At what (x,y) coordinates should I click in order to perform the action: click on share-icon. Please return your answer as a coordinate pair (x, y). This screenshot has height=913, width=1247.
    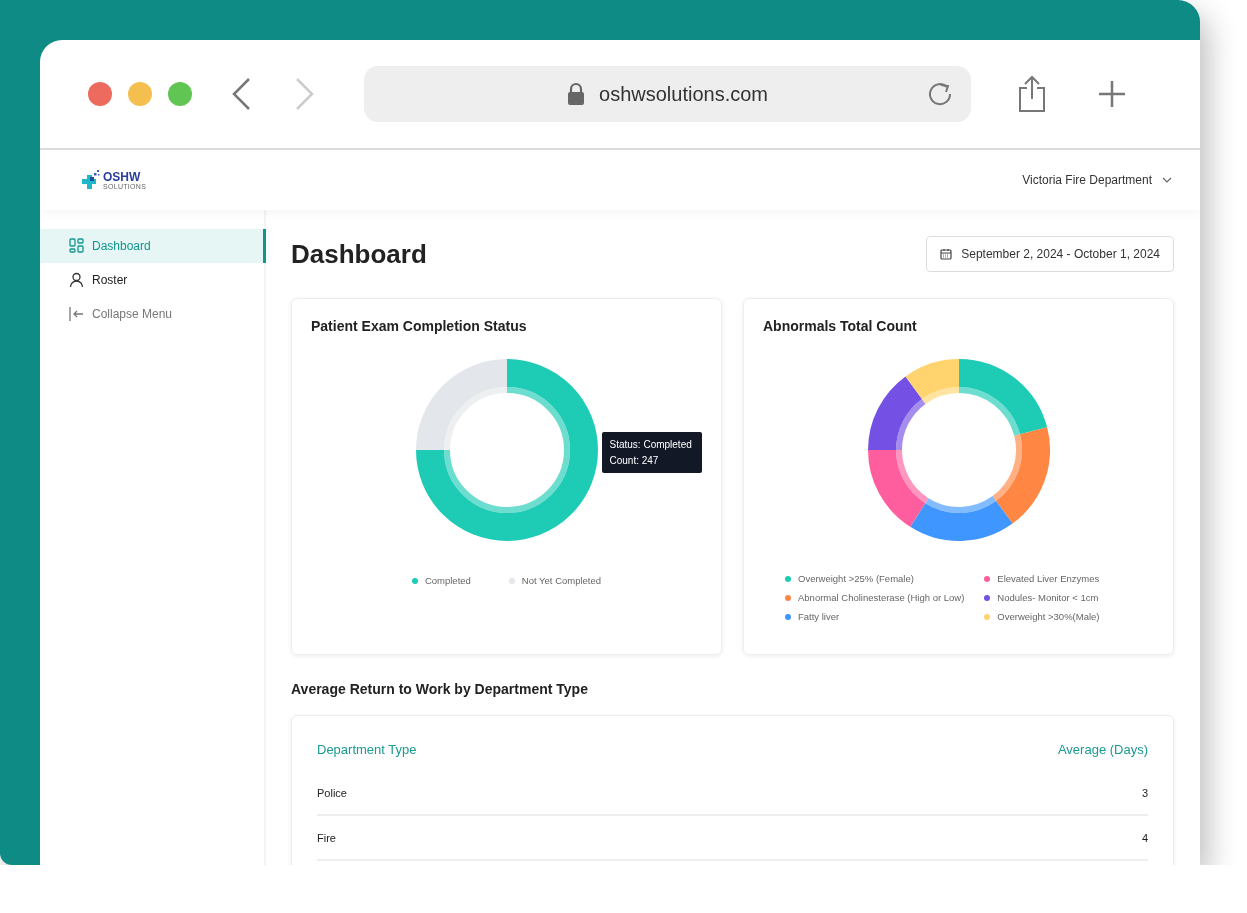
    Looking at the image, I should click on (1032, 94).